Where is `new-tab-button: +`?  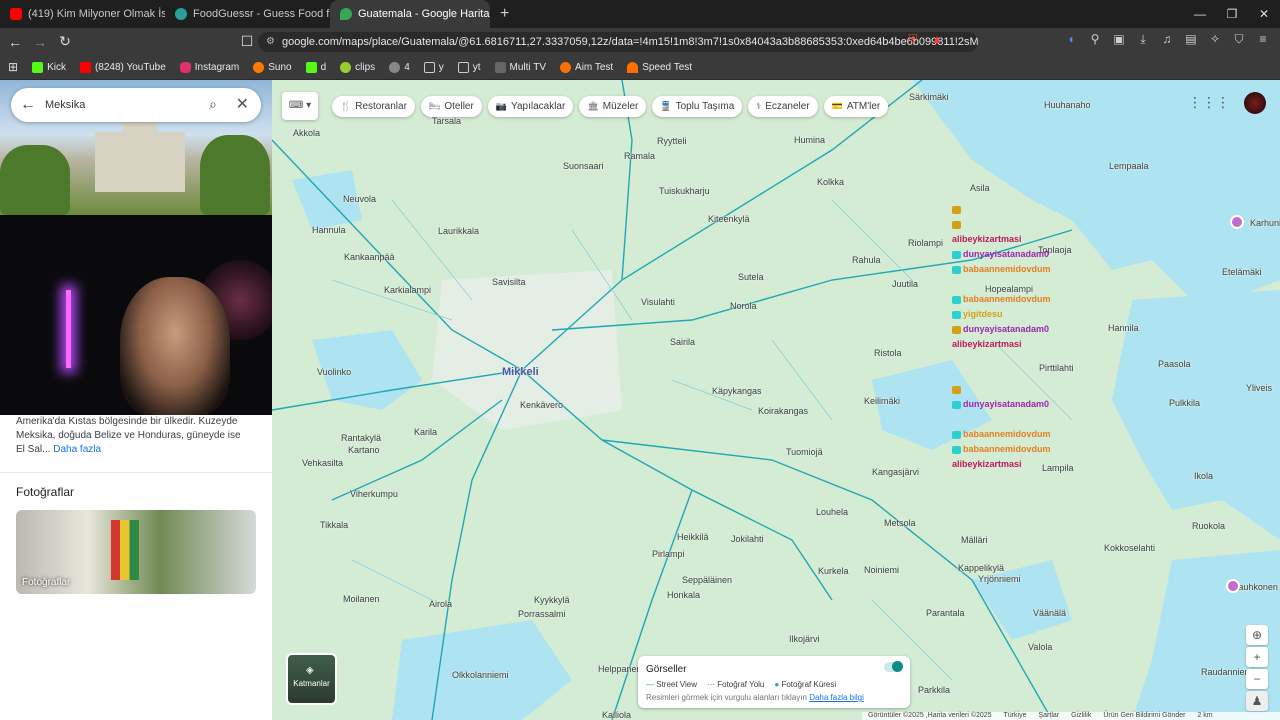
new-tab-button: + is located at coordinates (504, 14).